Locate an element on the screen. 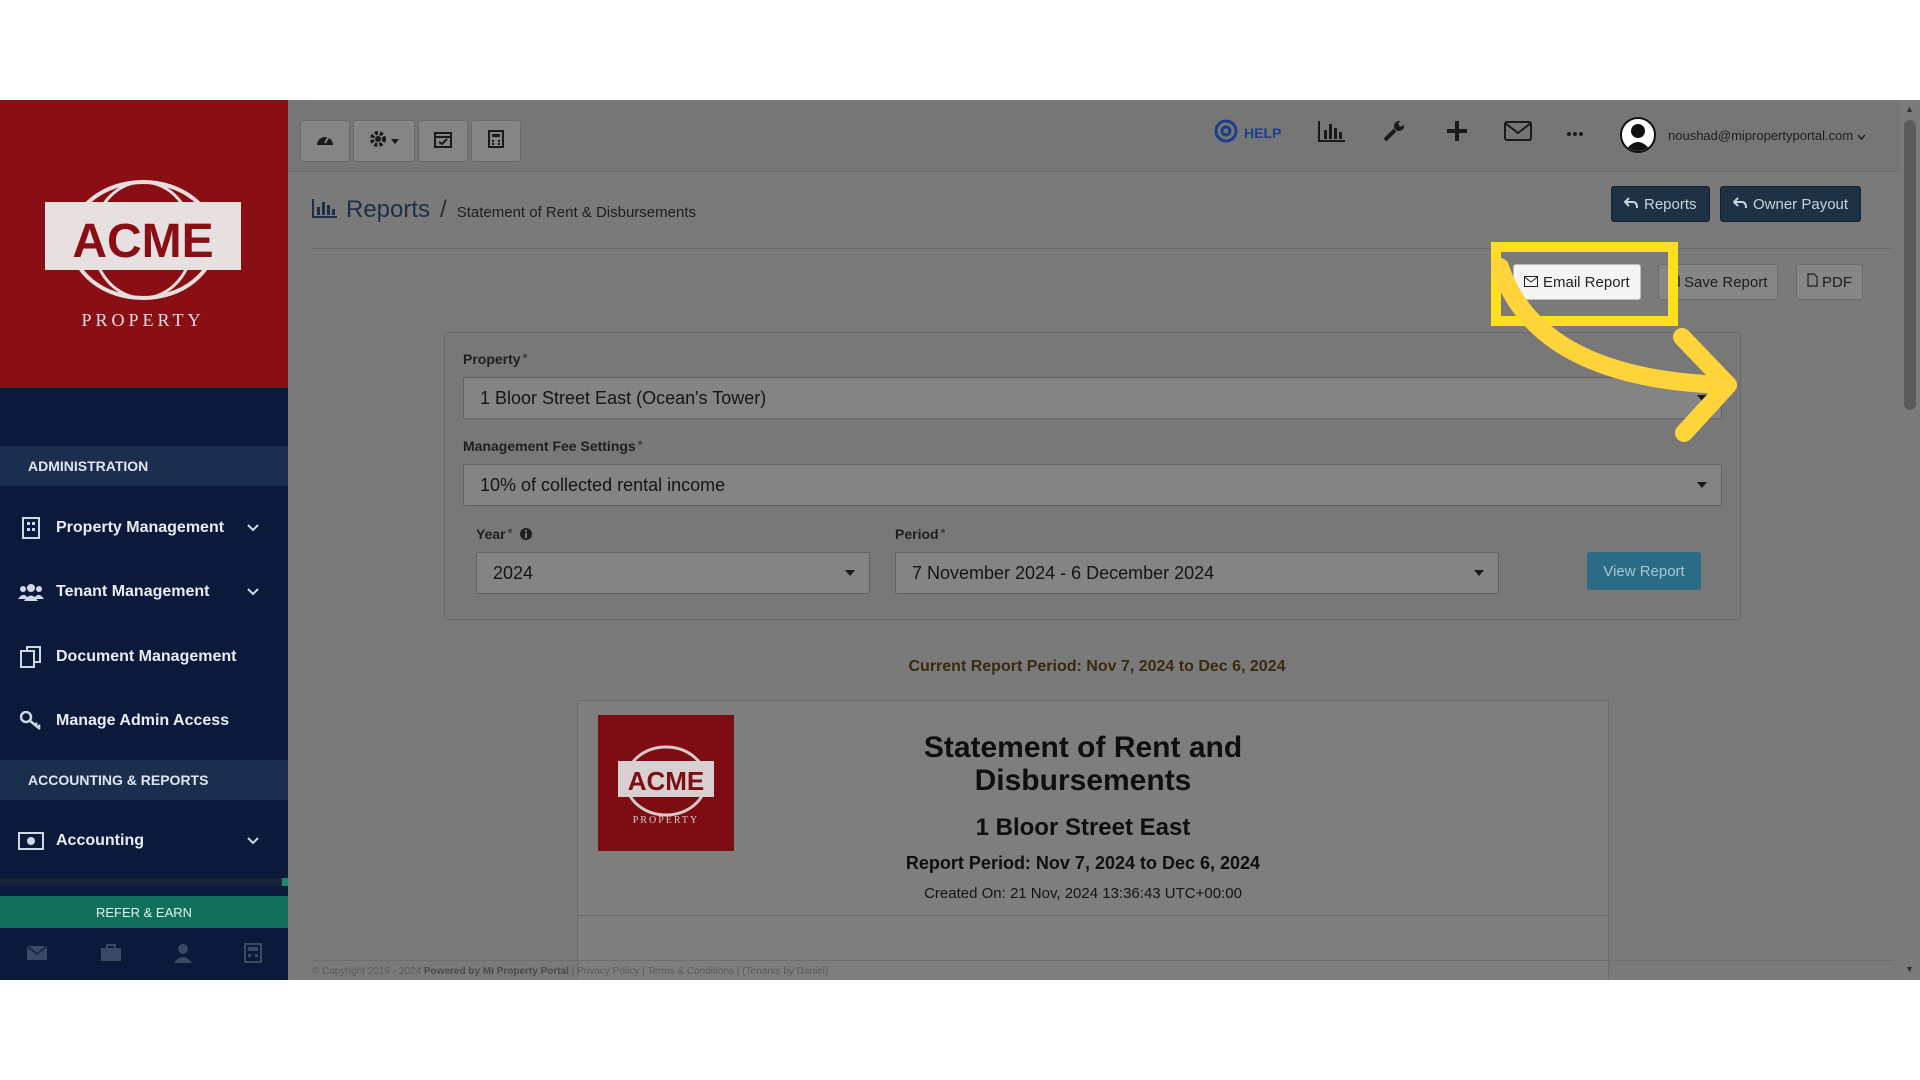 The width and height of the screenshot is (1920, 1080). sidebar-item-tenant-management: Tenant Management is located at coordinates (144, 592).